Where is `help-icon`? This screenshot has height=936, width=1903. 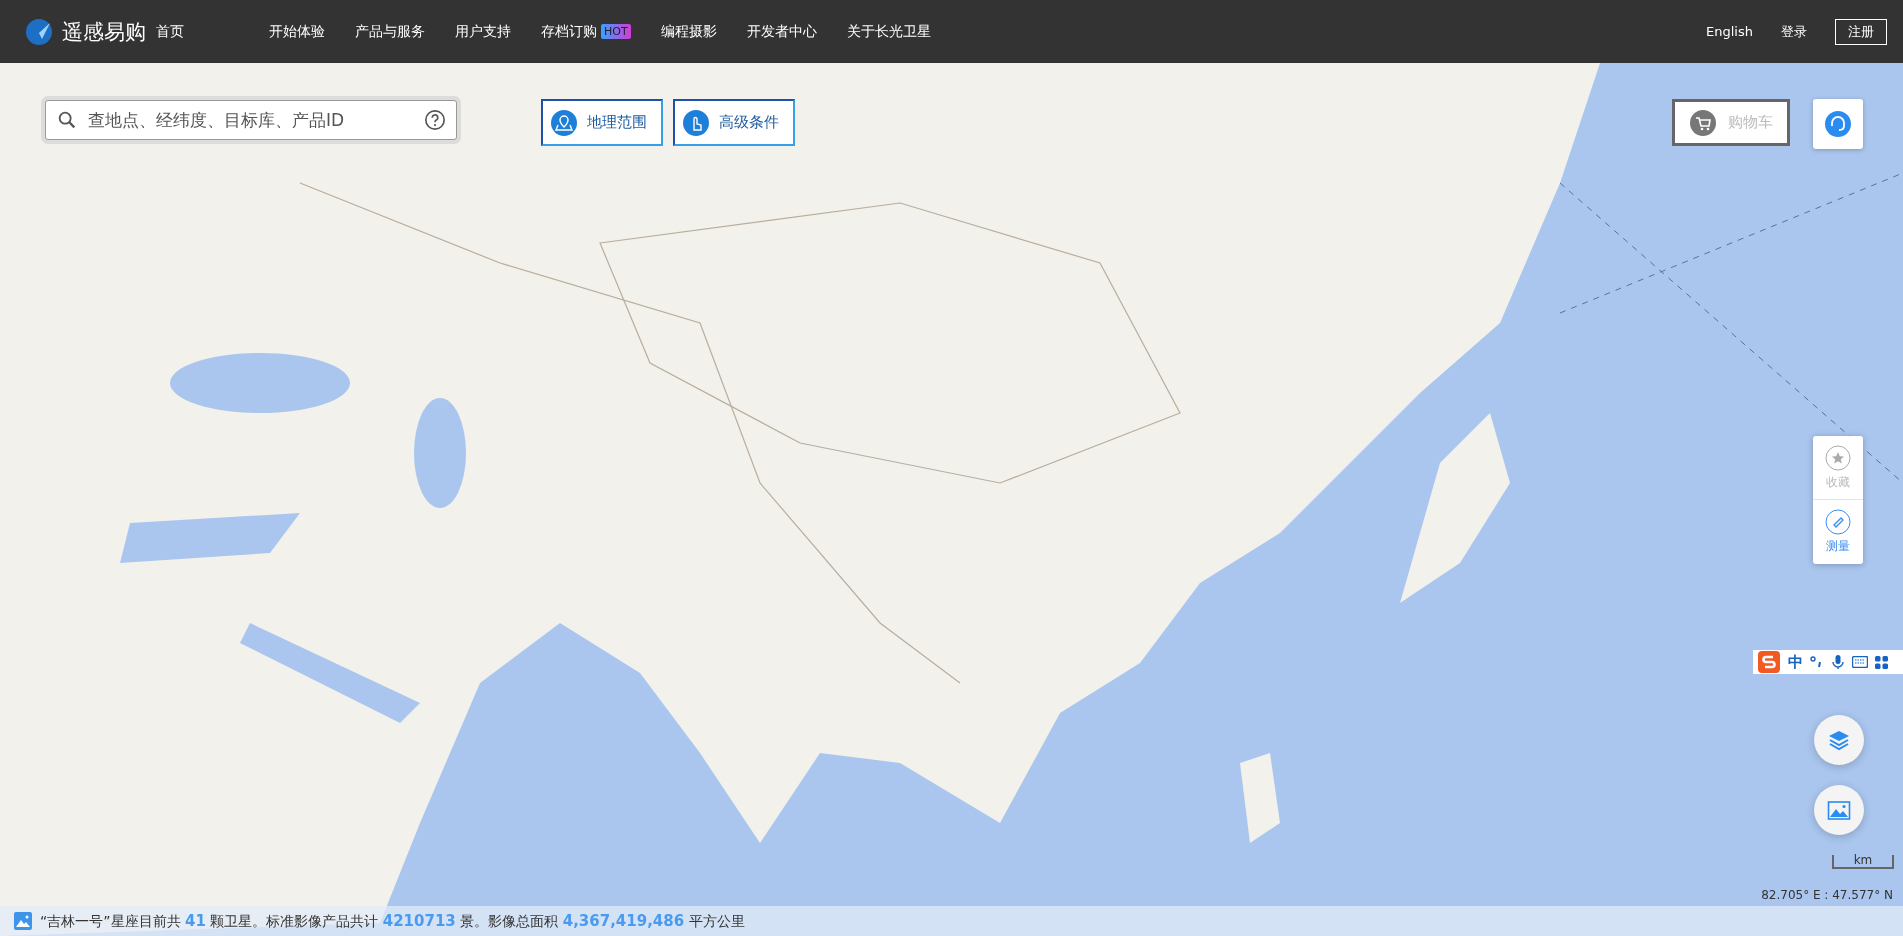
help-icon is located at coordinates (435, 120).